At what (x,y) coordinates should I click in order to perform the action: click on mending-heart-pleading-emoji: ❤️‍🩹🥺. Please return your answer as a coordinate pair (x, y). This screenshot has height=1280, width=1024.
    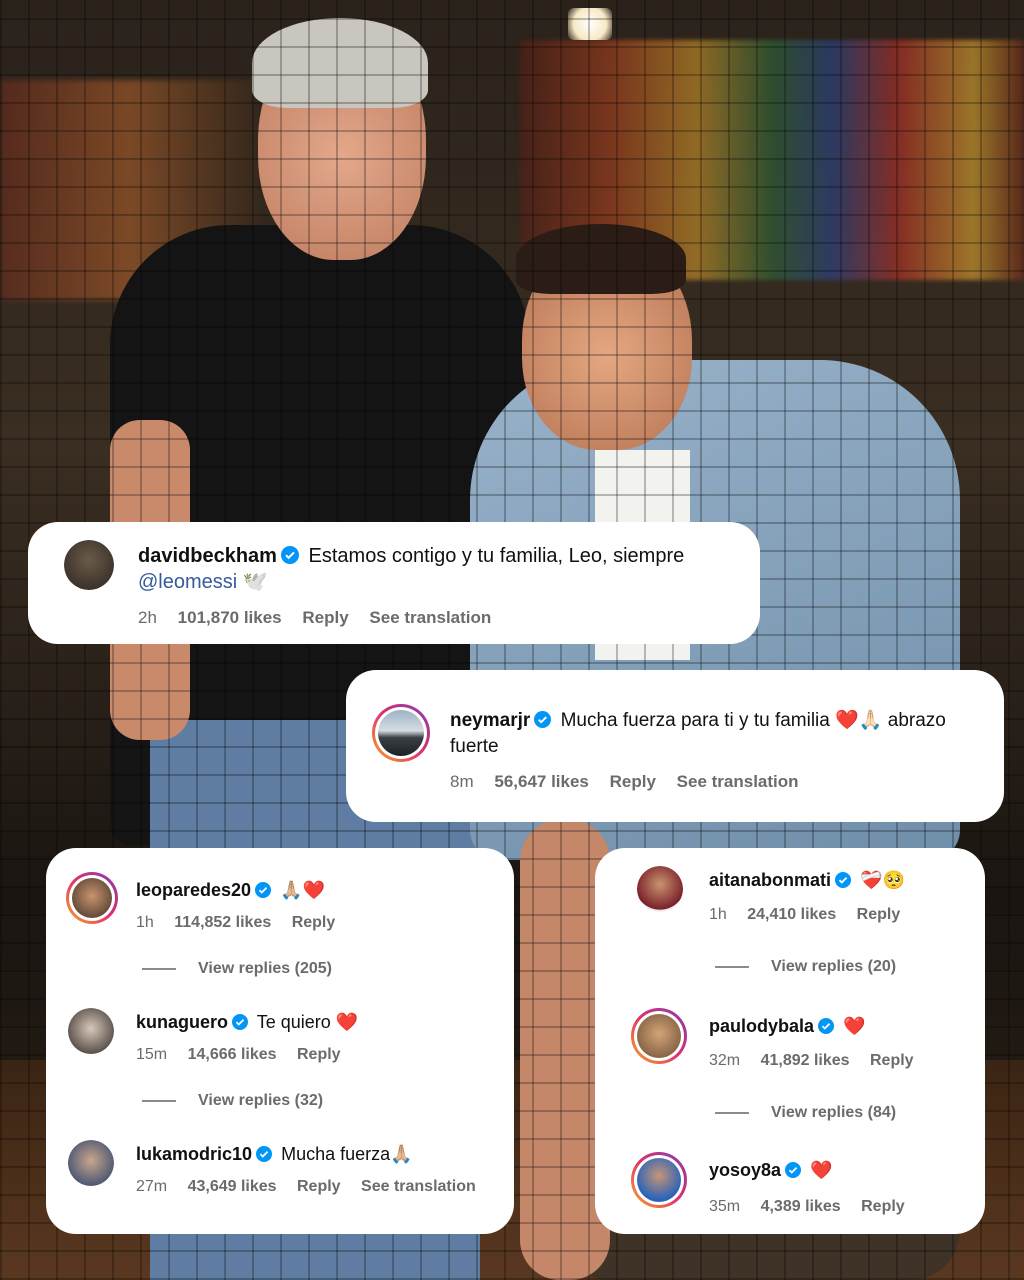
    Looking at the image, I should click on (882, 880).